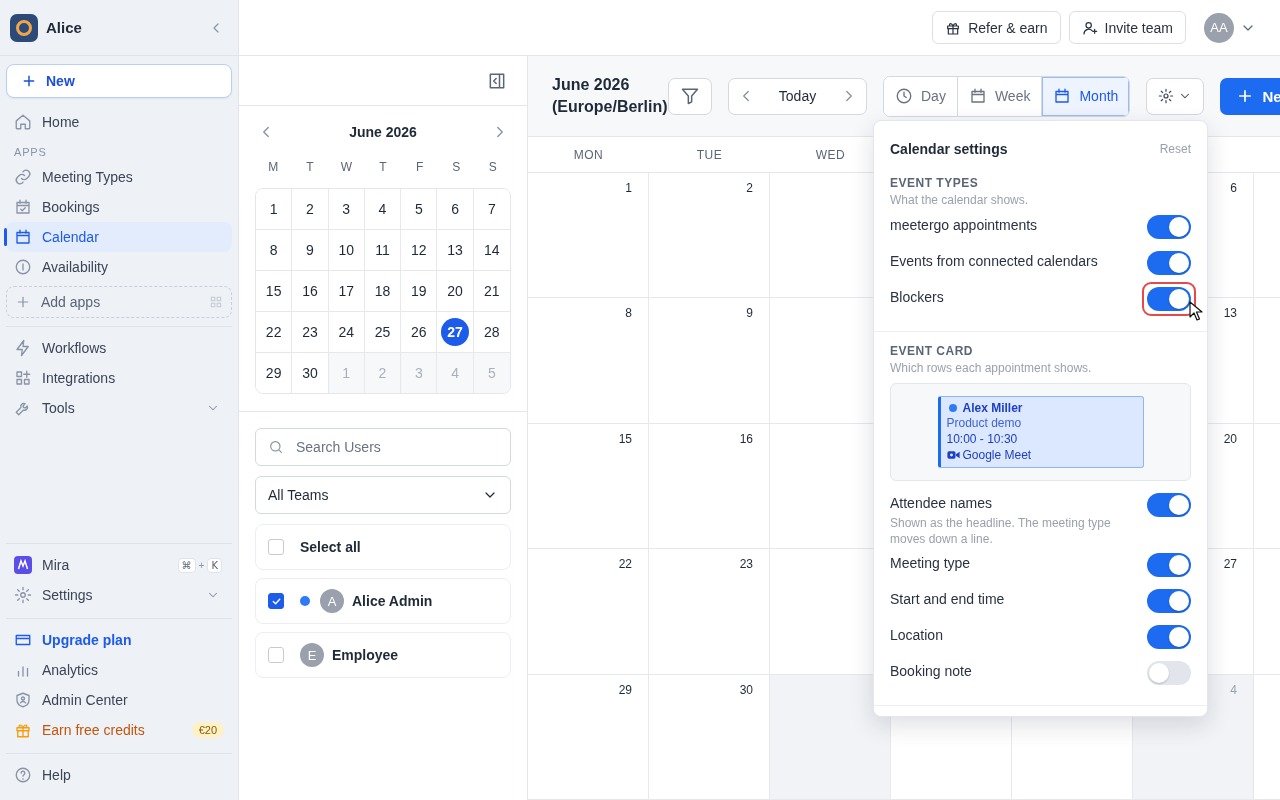 The width and height of the screenshot is (1280, 800). I want to click on calendar-day: 18, so click(382, 291).